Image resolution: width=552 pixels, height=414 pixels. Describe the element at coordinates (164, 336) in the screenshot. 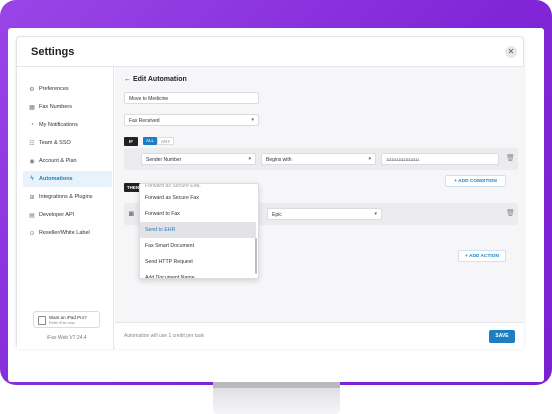

I see `credit-note: Automation will use 1 credit per task` at that location.